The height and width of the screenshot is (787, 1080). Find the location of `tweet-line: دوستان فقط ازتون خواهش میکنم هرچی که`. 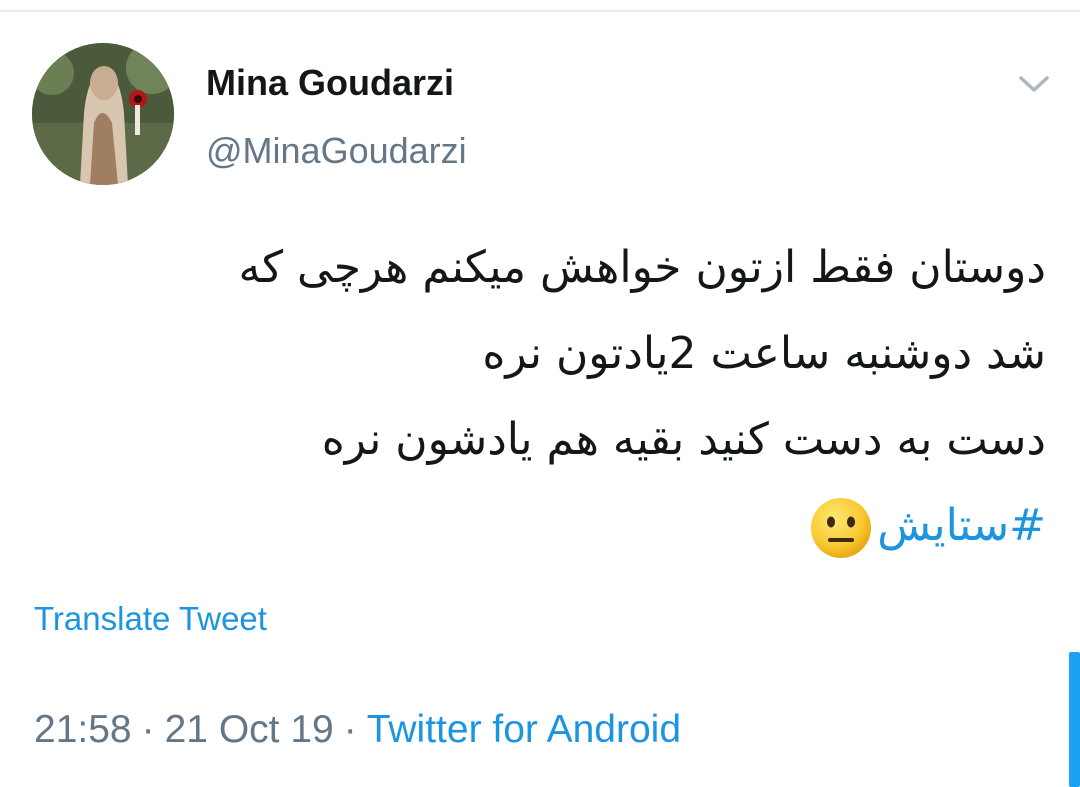

tweet-line: دوستان فقط ازتون خواهش میکنم هرچی که is located at coordinates (642, 267).